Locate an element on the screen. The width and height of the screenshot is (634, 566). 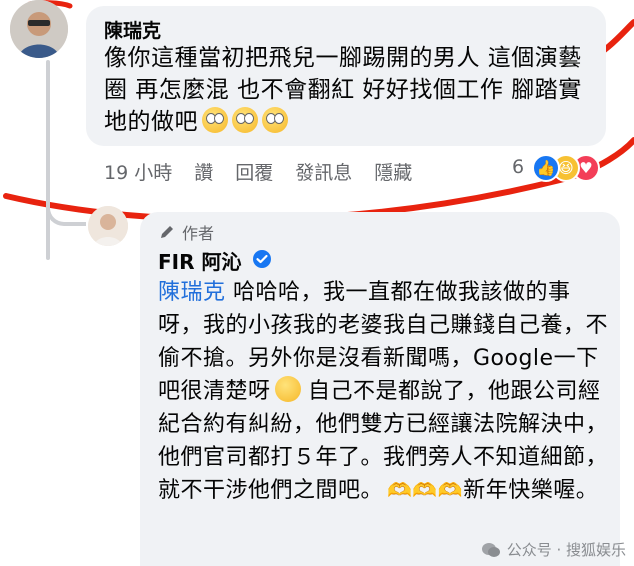
verified-badge-icon is located at coordinates (262, 259).